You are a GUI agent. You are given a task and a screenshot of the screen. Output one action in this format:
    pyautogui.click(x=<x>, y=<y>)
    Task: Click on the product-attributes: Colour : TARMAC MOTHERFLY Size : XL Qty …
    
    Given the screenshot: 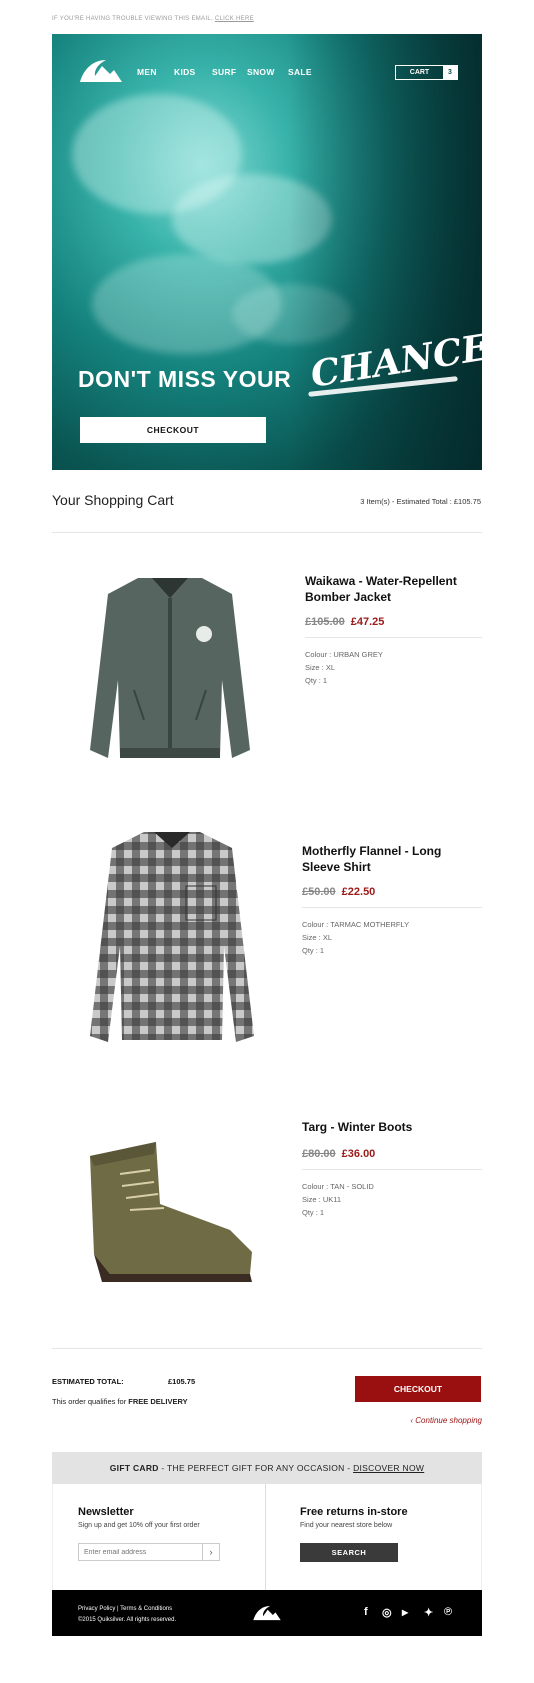 What is the action you would take?
    pyautogui.click(x=355, y=937)
    